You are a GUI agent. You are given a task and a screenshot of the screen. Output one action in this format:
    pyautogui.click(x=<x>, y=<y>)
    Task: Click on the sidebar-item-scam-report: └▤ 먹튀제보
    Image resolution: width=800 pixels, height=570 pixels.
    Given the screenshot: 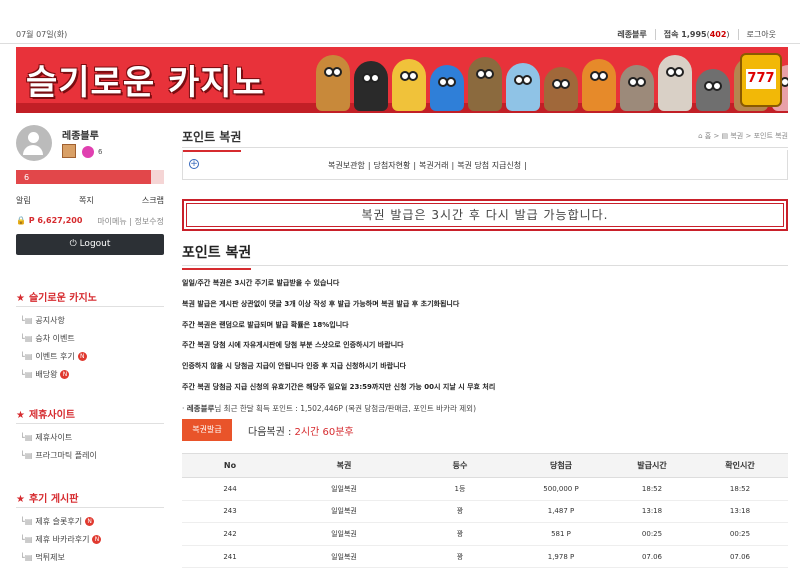 What is the action you would take?
    pyautogui.click(x=90, y=561)
    